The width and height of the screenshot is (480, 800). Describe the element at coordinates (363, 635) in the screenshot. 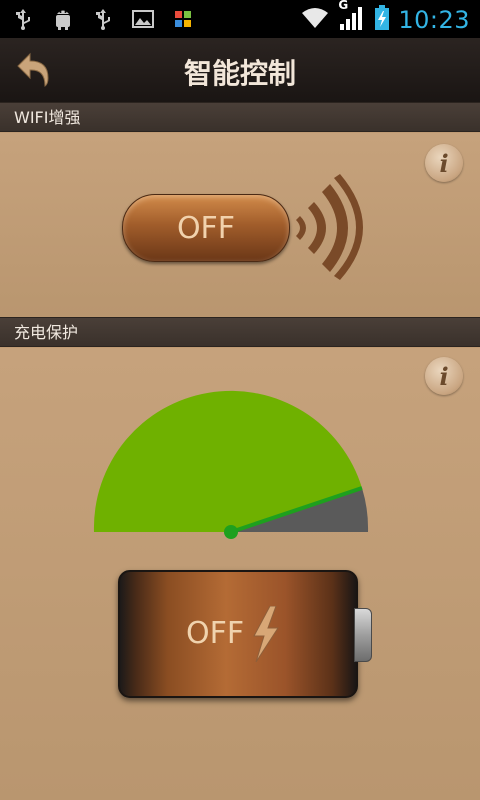

I see `battery-cap` at that location.